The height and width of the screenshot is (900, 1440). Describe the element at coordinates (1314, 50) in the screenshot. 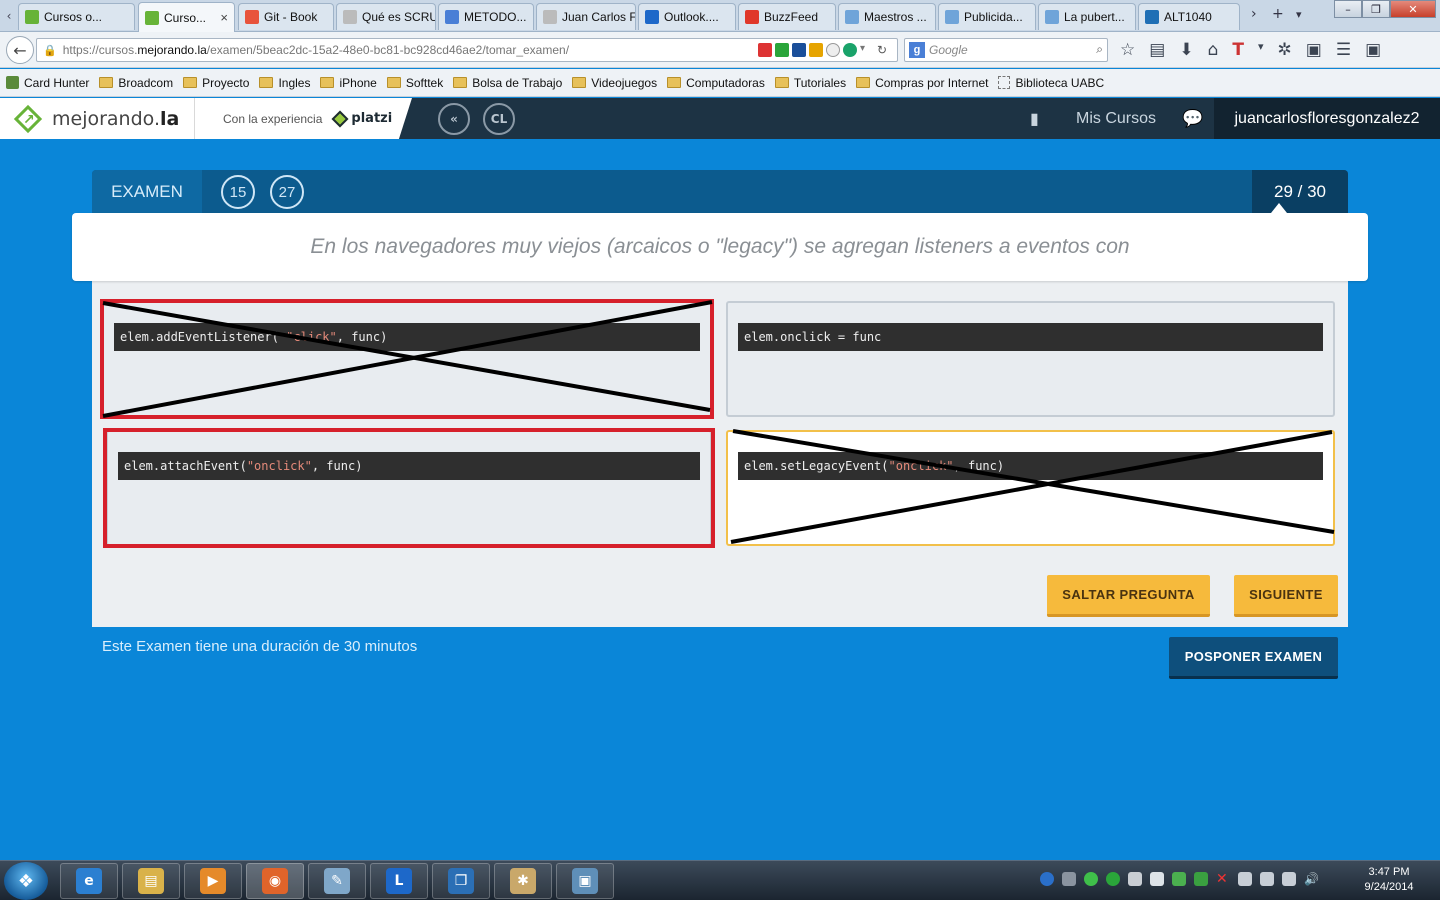

I see `pocket-icon: ▣` at that location.